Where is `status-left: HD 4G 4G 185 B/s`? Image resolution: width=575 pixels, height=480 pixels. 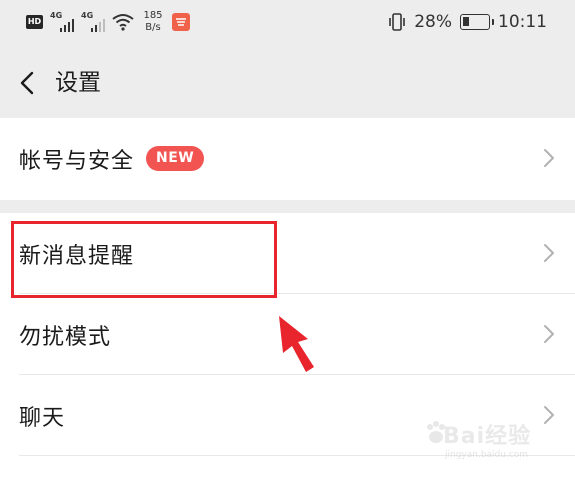 status-left: HD 4G 4G 185 B/s is located at coordinates (108, 22).